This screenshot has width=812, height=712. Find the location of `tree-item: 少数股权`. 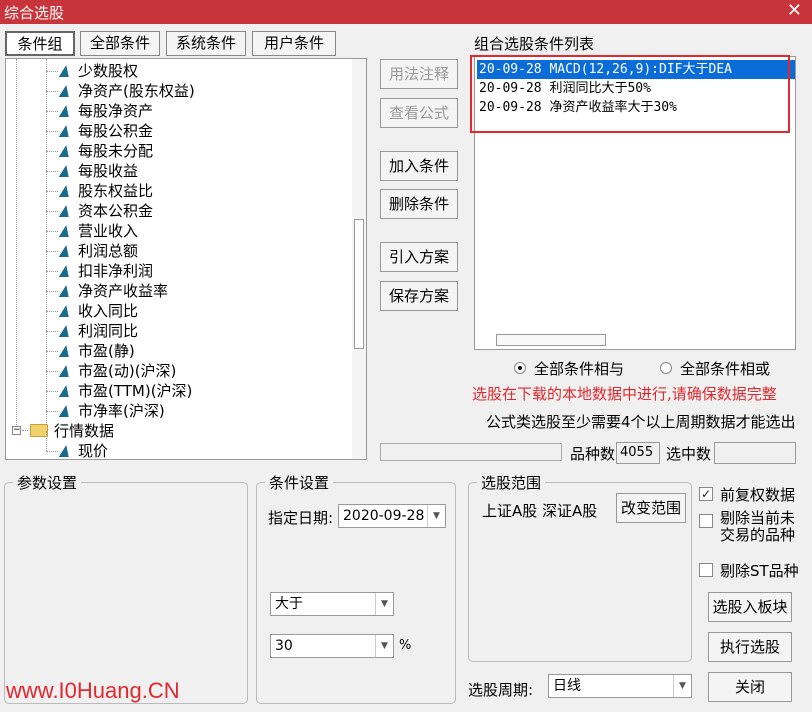

tree-item: 少数股权 is located at coordinates (98, 71).